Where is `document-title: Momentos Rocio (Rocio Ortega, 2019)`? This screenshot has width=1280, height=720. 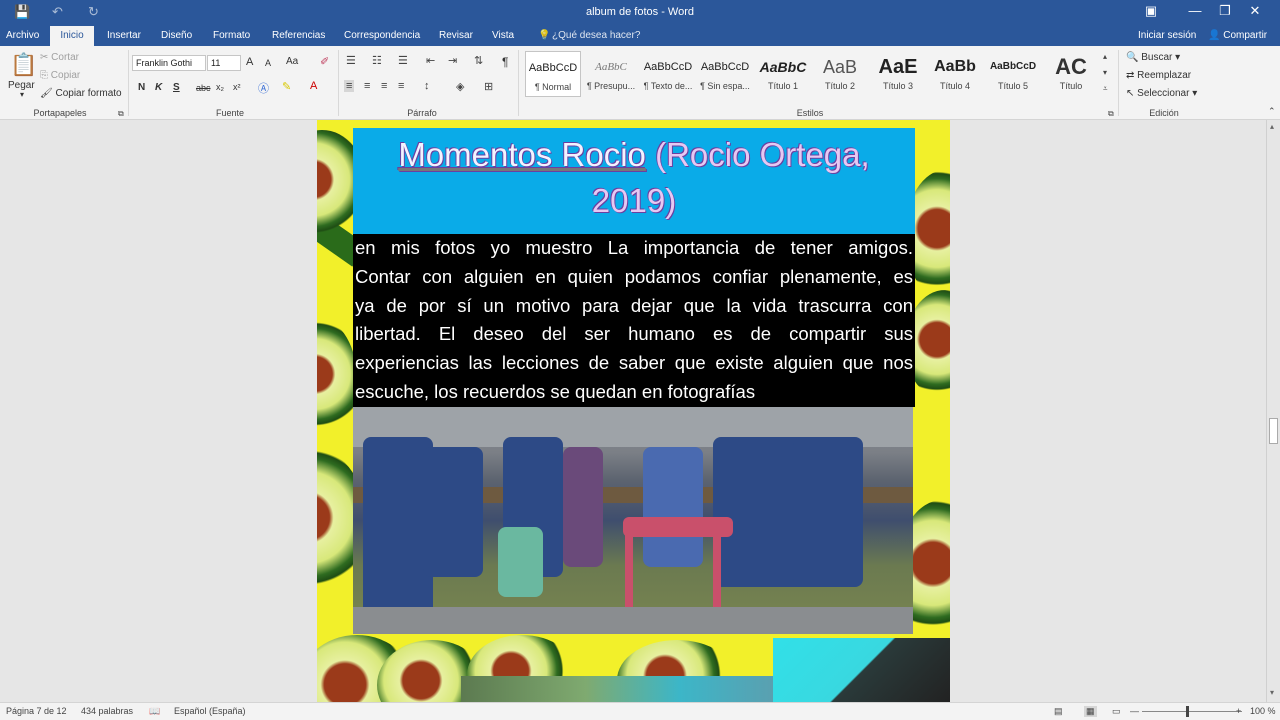 document-title: Momentos Rocio (Rocio Ortega, 2019) is located at coordinates (634, 181).